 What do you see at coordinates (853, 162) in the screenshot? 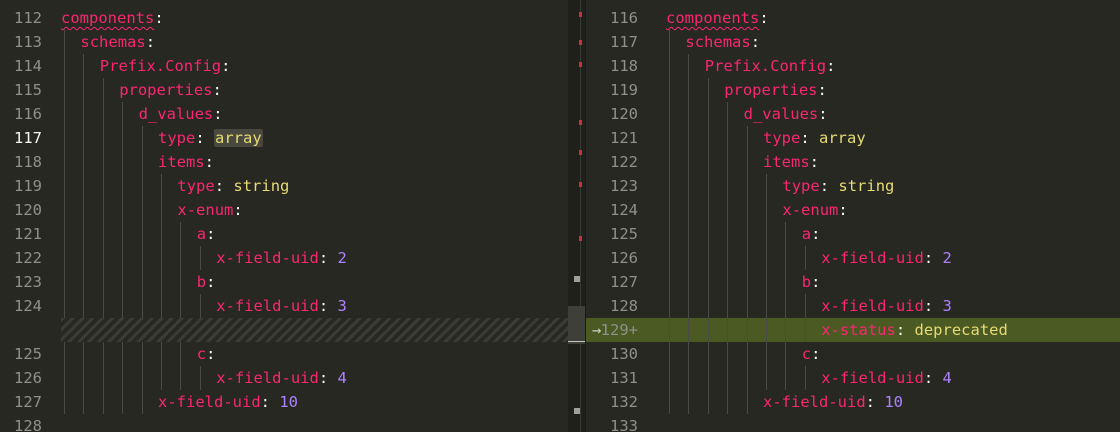
I see `code-line: 122 items:` at bounding box center [853, 162].